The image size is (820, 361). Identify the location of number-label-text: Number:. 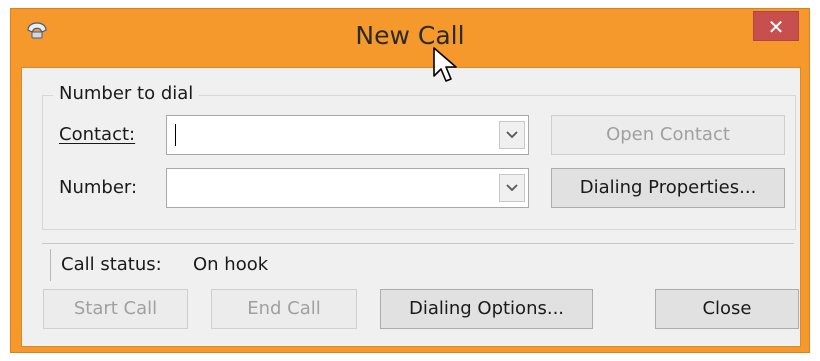
(98, 187).